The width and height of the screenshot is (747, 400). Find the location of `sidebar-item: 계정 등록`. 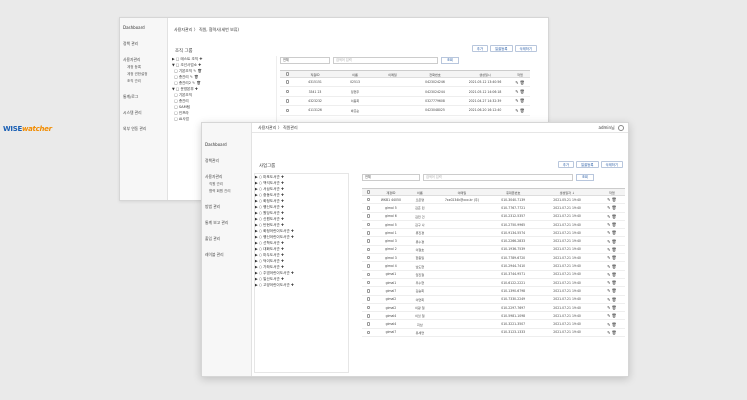

sidebar-item: 계정 등록 is located at coordinates (143, 67).